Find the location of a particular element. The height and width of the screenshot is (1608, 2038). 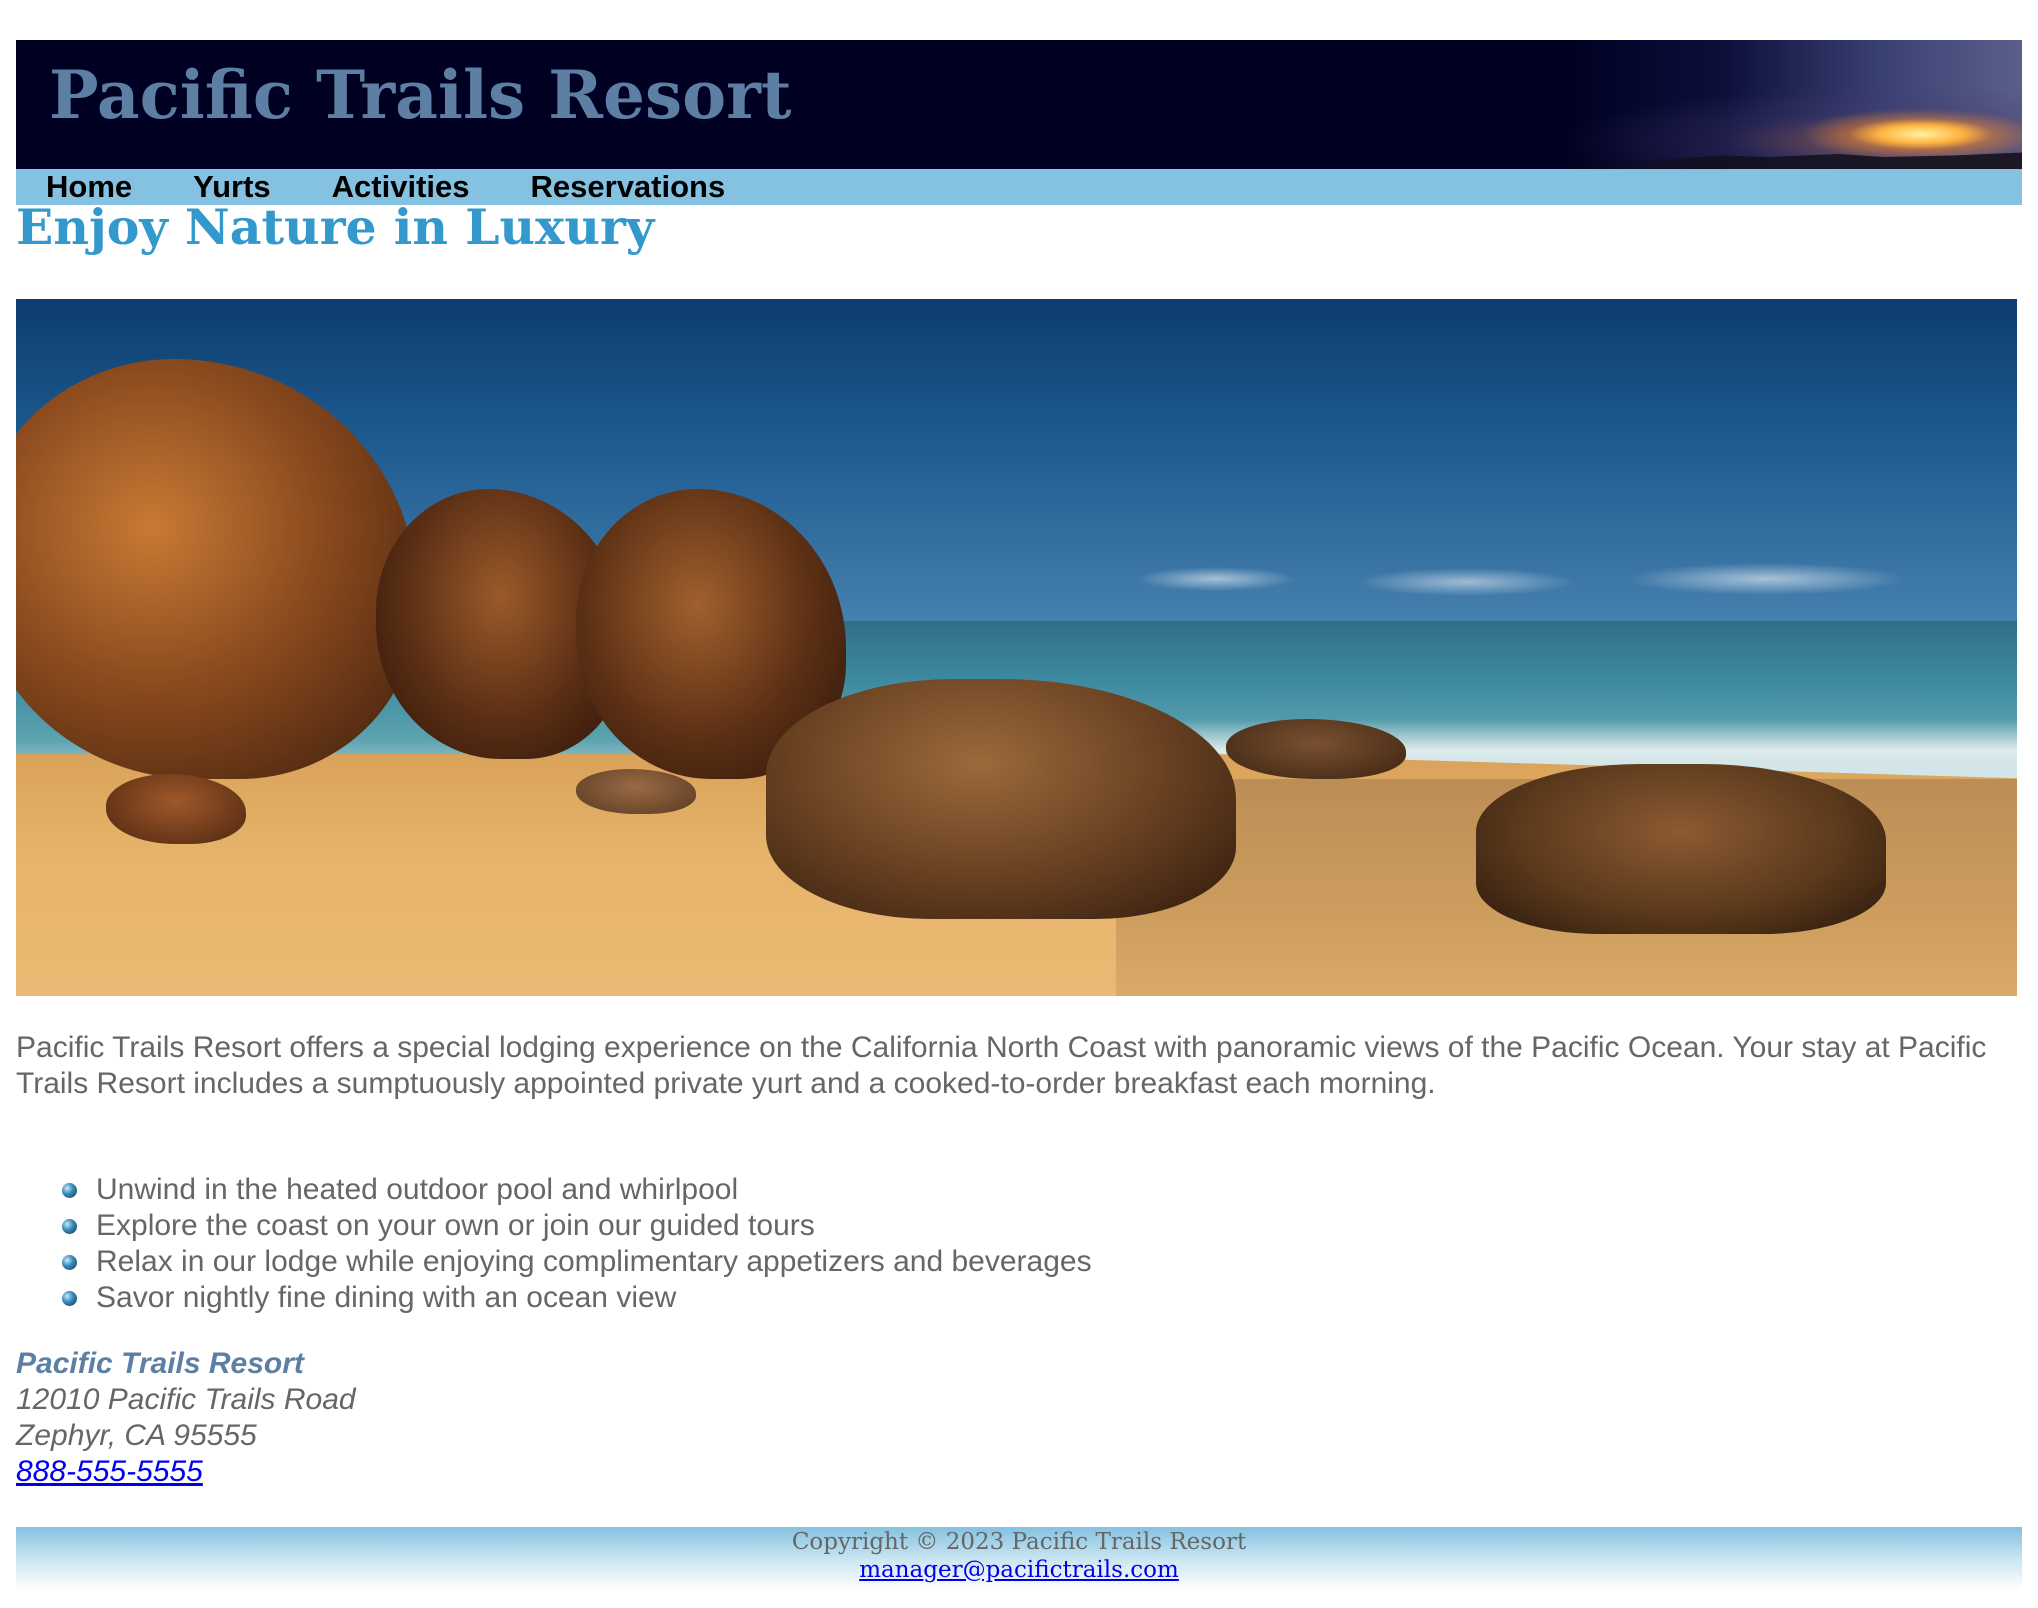

address-name: Pacific Trails Resort is located at coordinates (160, 1363).